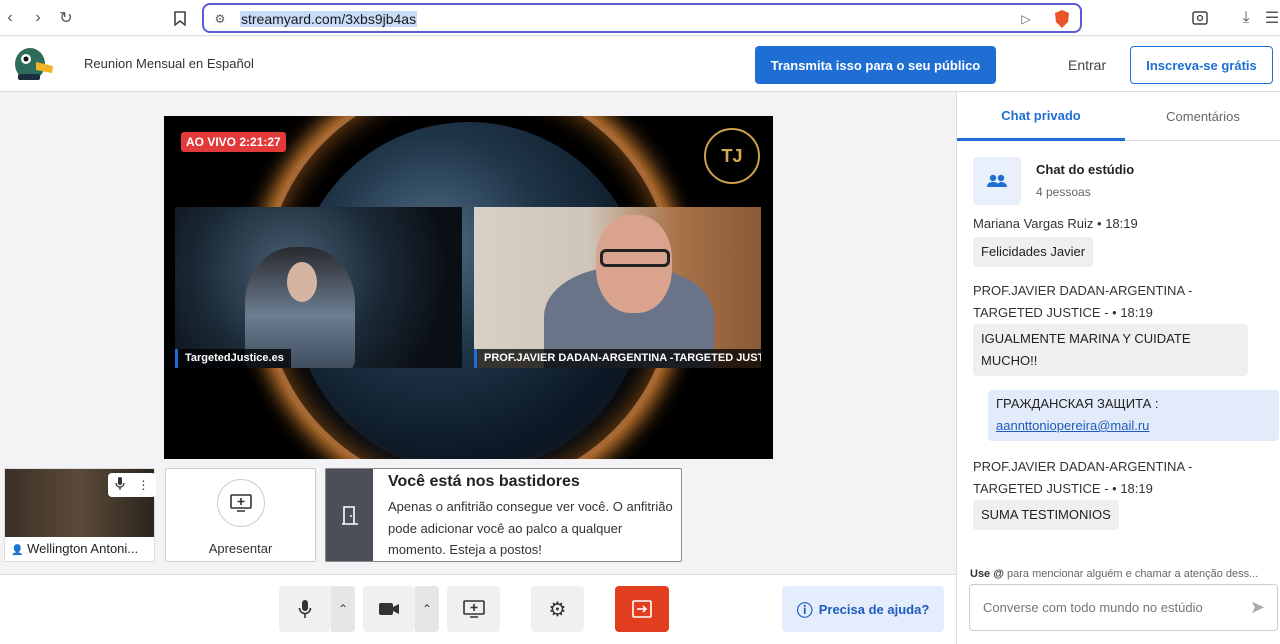 The image size is (1280, 644). I want to click on message-bubble: IGUALMENTE MARINA Y CUIDATE MUCHO!!, so click(1110, 350).